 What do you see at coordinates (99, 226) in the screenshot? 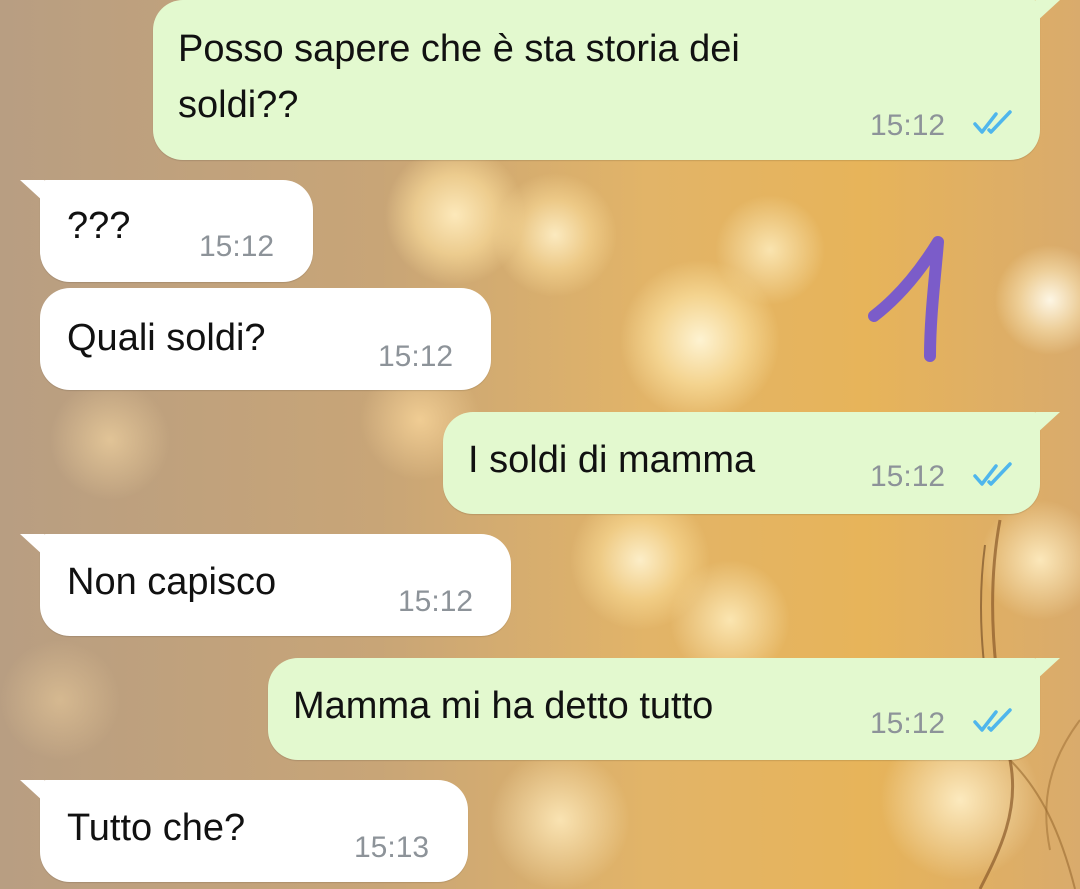
I see `message-text: ???` at bounding box center [99, 226].